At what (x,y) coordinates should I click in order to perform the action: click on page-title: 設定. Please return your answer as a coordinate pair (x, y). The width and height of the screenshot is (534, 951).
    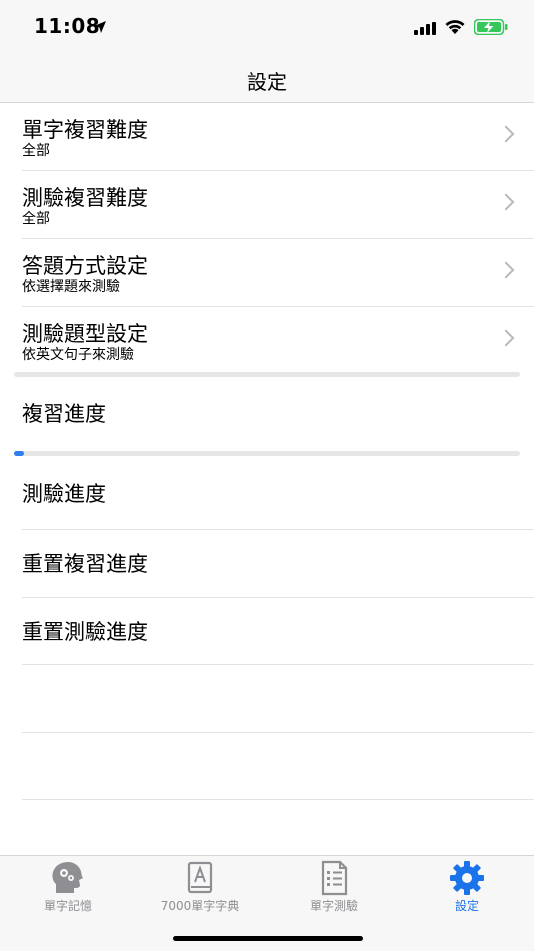
    Looking at the image, I should click on (267, 82).